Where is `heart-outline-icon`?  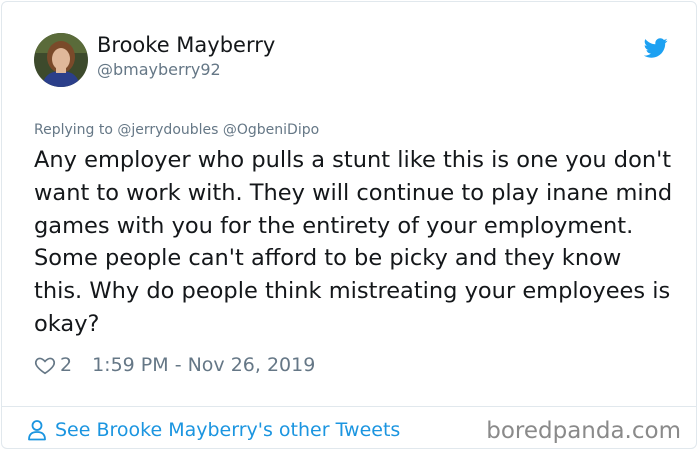
heart-outline-icon is located at coordinates (45, 365).